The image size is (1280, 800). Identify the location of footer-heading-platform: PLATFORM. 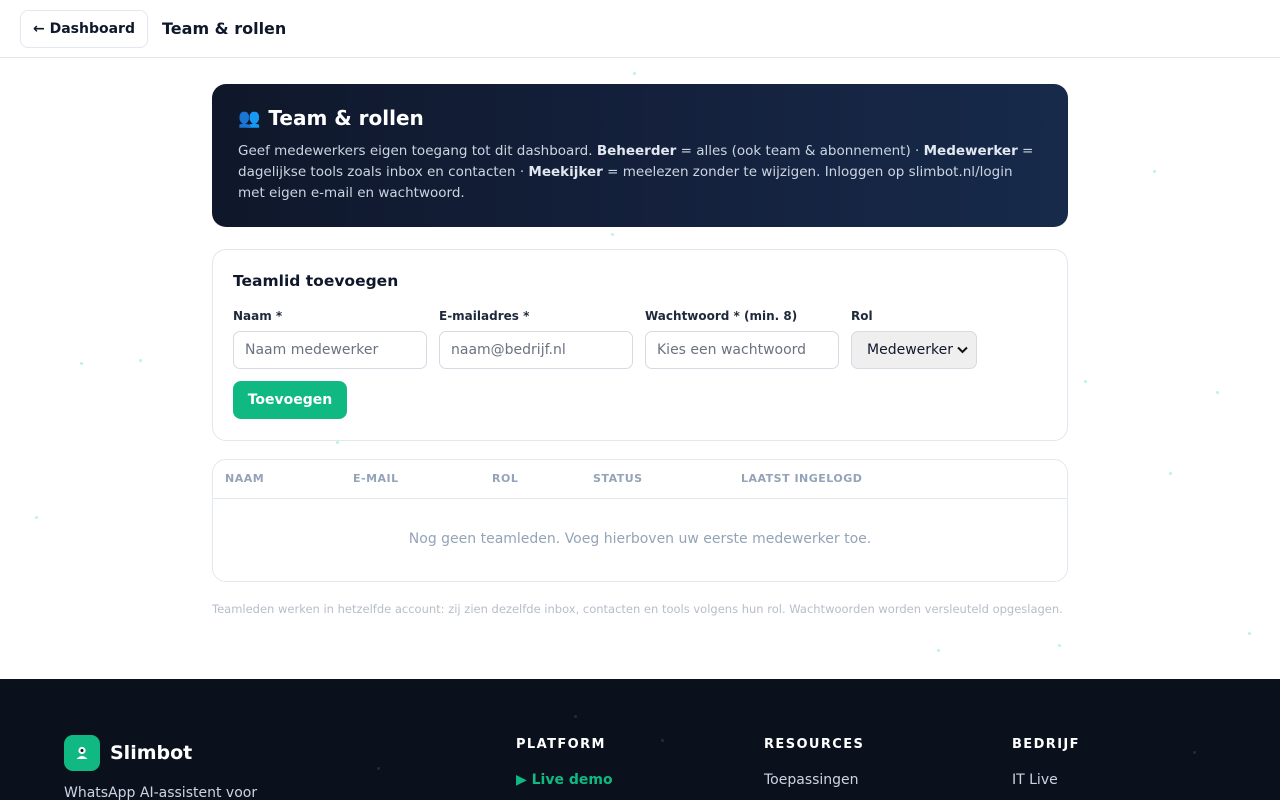
(561, 744).